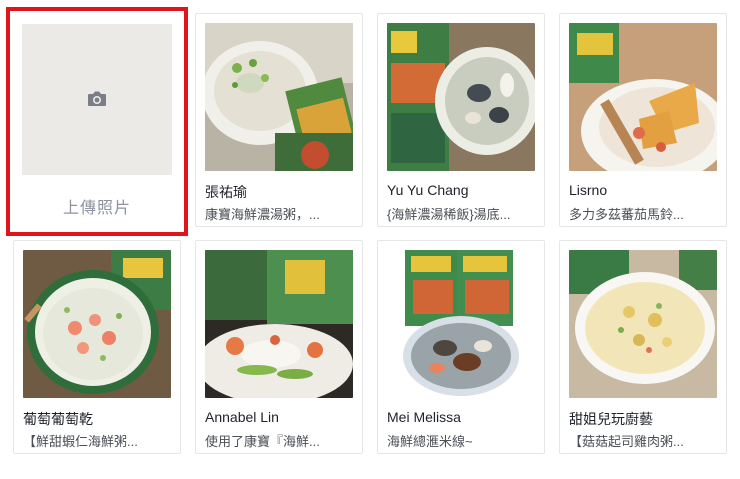 The width and height of the screenshot is (740, 479). Describe the element at coordinates (430, 441) in the screenshot. I see `recipe-description: 海鮮總滙米線~` at that location.